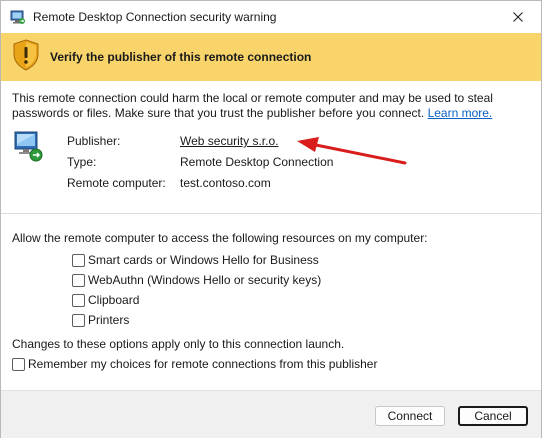 Image resolution: width=542 pixels, height=439 pixels. Describe the element at coordinates (493, 416) in the screenshot. I see `cancel-button: Cancel` at that location.